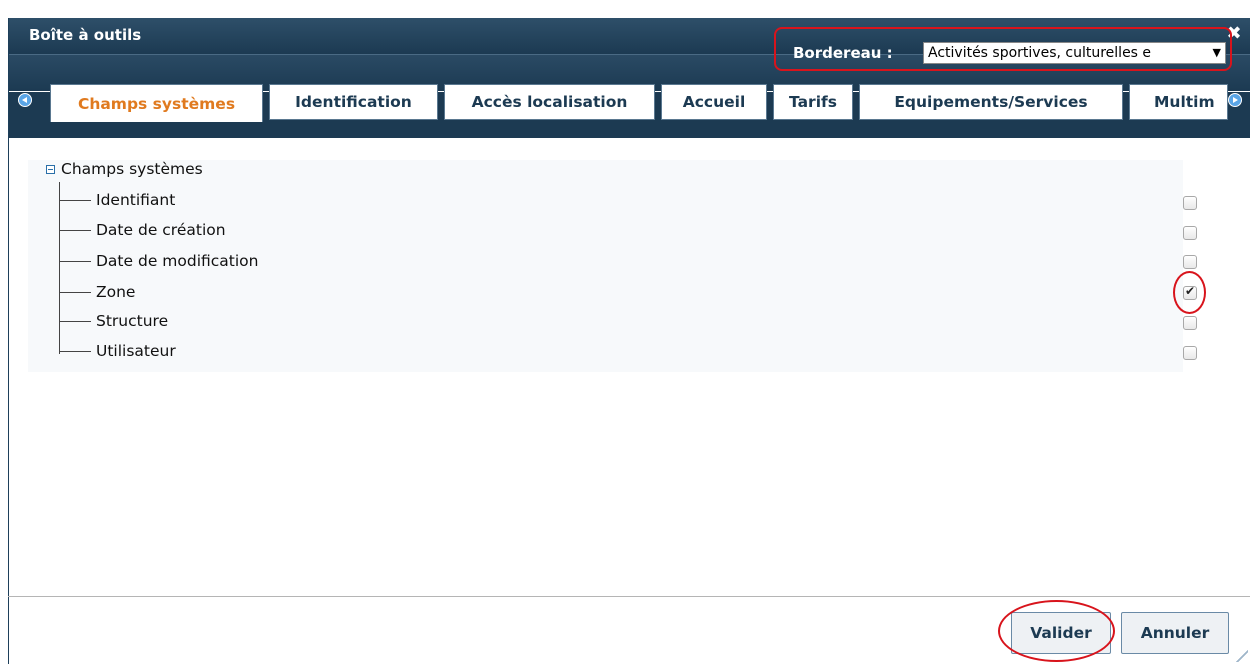 Image resolution: width=1250 pixels, height=664 pixels. I want to click on checkbox-utilisateur, so click(1190, 353).